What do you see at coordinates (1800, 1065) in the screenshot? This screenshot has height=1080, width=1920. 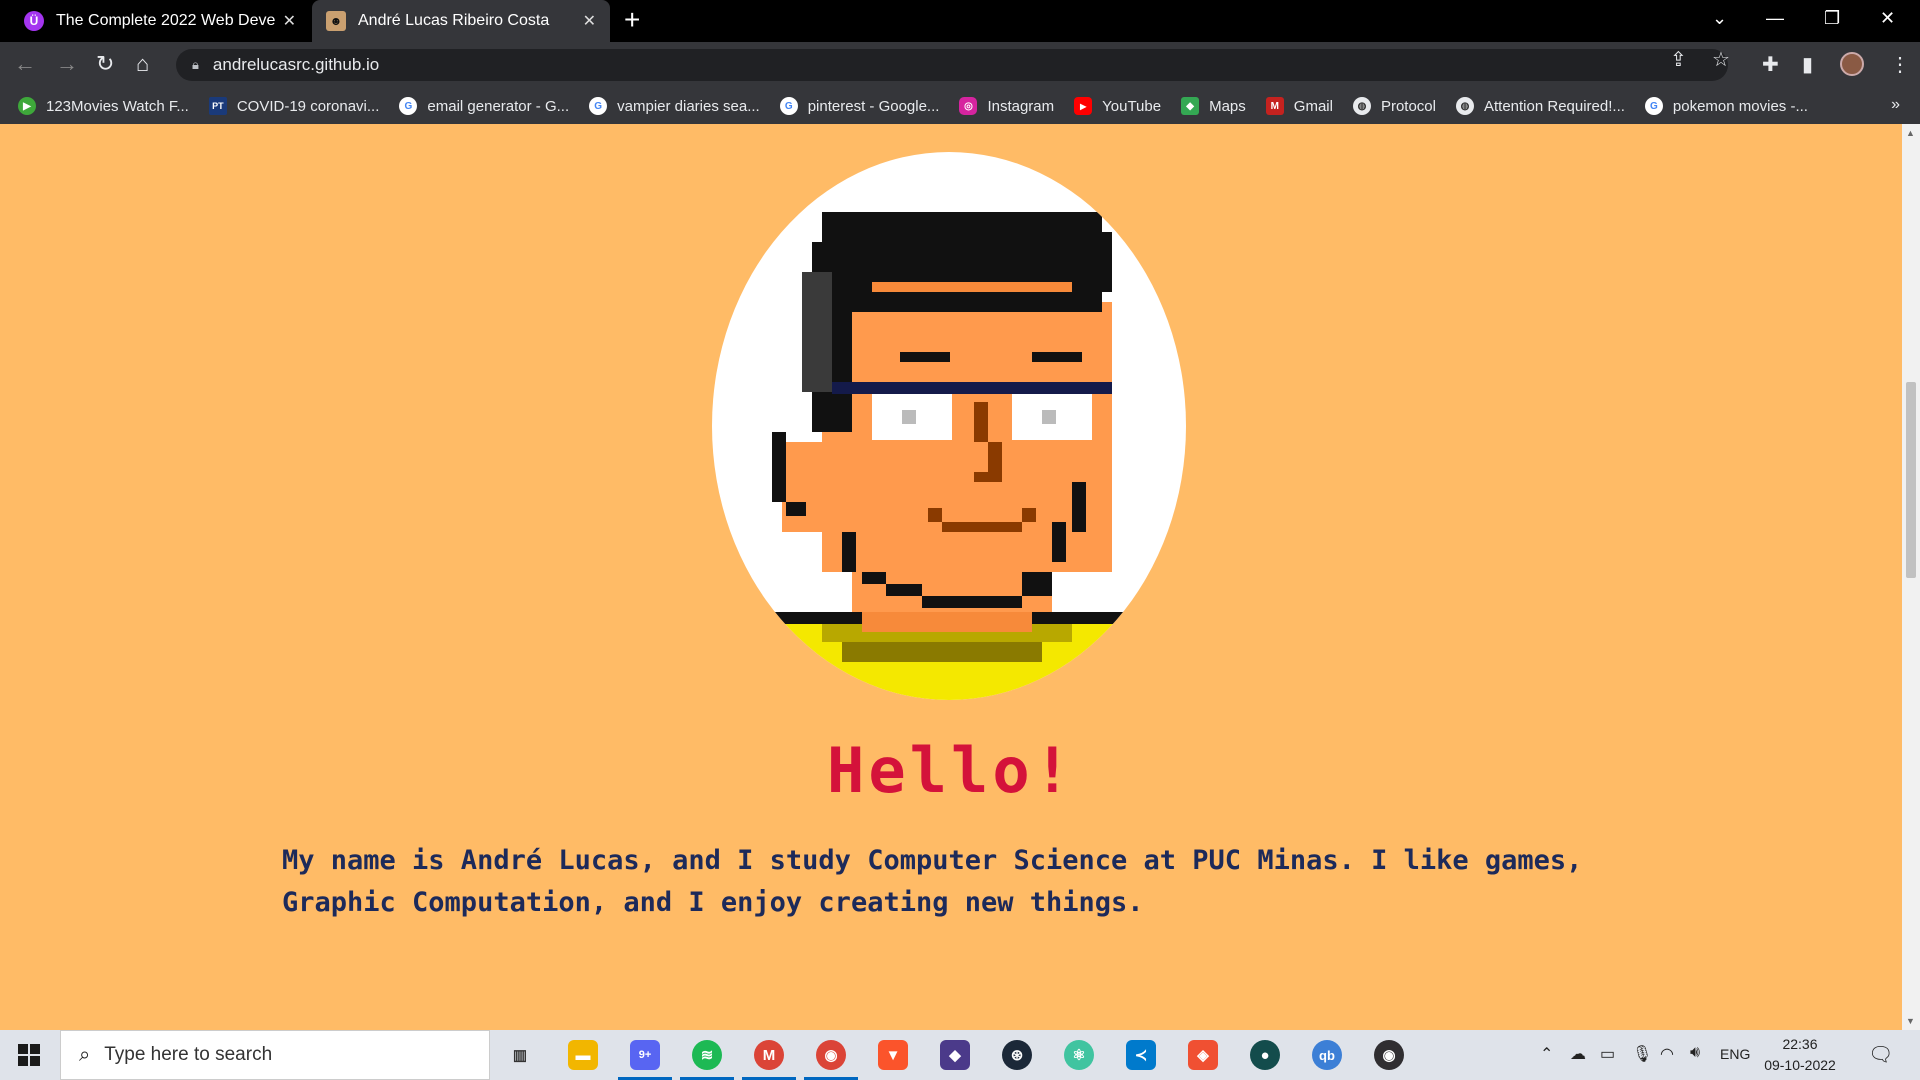 I see `clock-date: 09-10-2022` at bounding box center [1800, 1065].